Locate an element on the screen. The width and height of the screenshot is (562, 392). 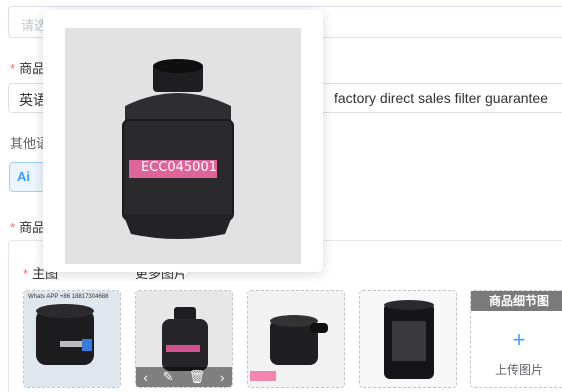
image-thumb-1: Whats APP +86 18817304688 is located at coordinates (72, 339).